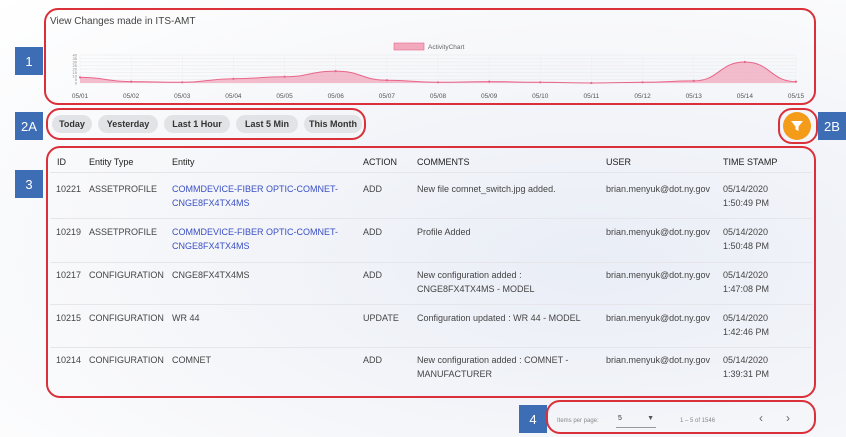 This screenshot has width=846, height=437. Describe the element at coordinates (636, 420) in the screenshot. I see `items-per-page-select: 5 ▼` at that location.